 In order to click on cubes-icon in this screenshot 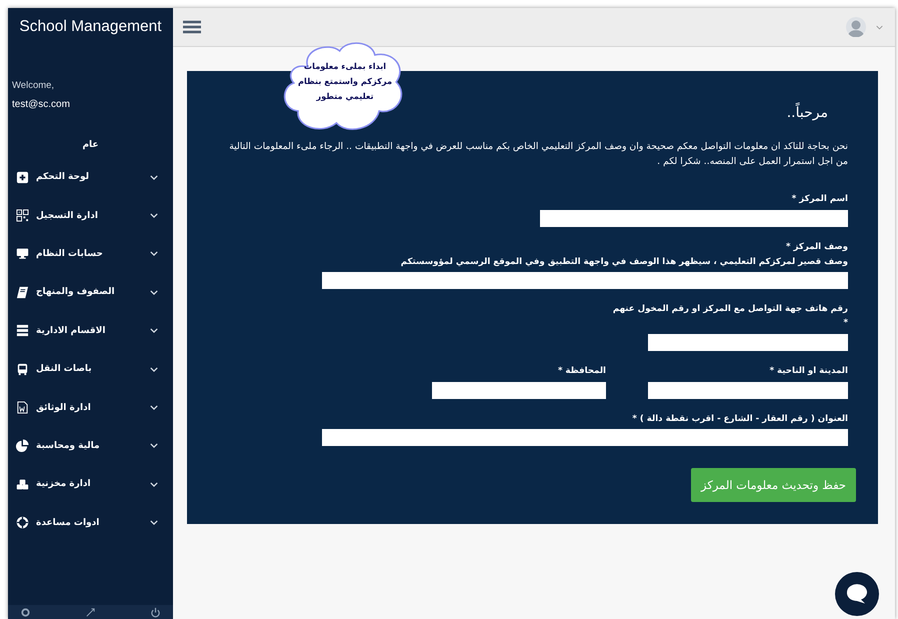, I will do `click(22, 484)`.